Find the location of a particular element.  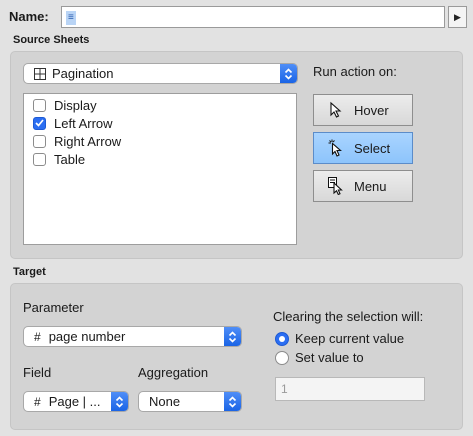

field-label: Field is located at coordinates (37, 372).